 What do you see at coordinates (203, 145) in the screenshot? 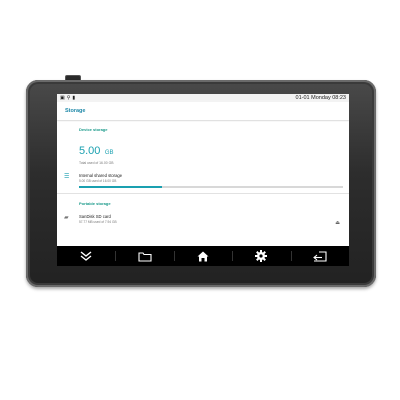
I see `total-storage-used: 5.00 GB` at bounding box center [203, 145].